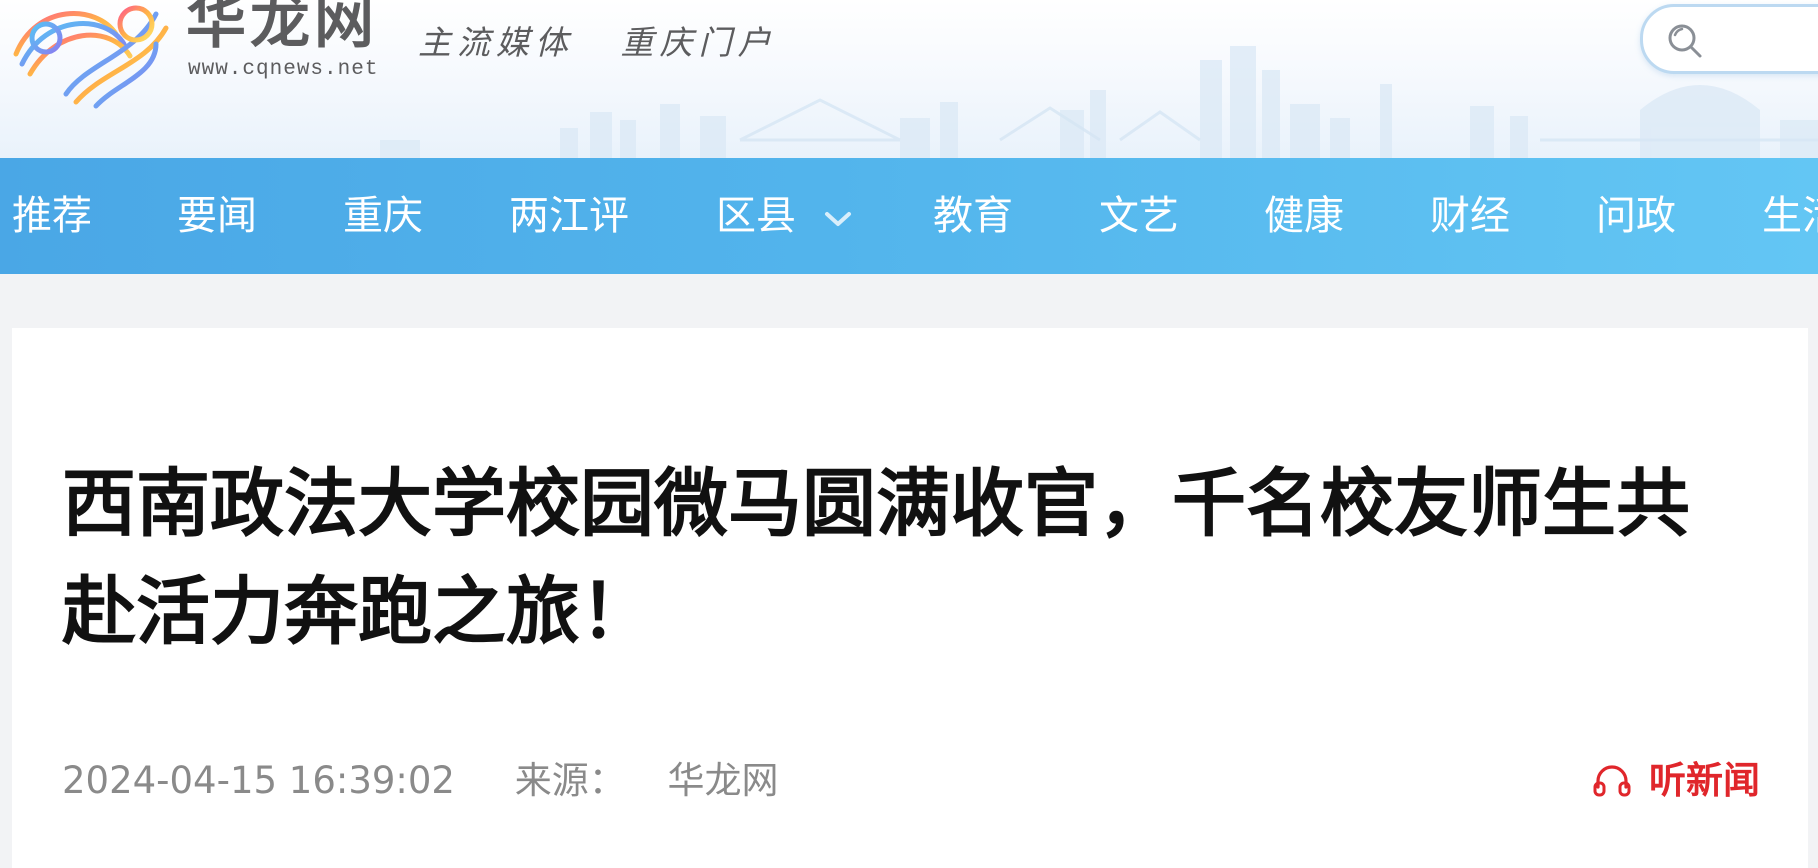 The width and height of the screenshot is (1818, 868). I want to click on nav-item-label: 生活, so click(1790, 216).